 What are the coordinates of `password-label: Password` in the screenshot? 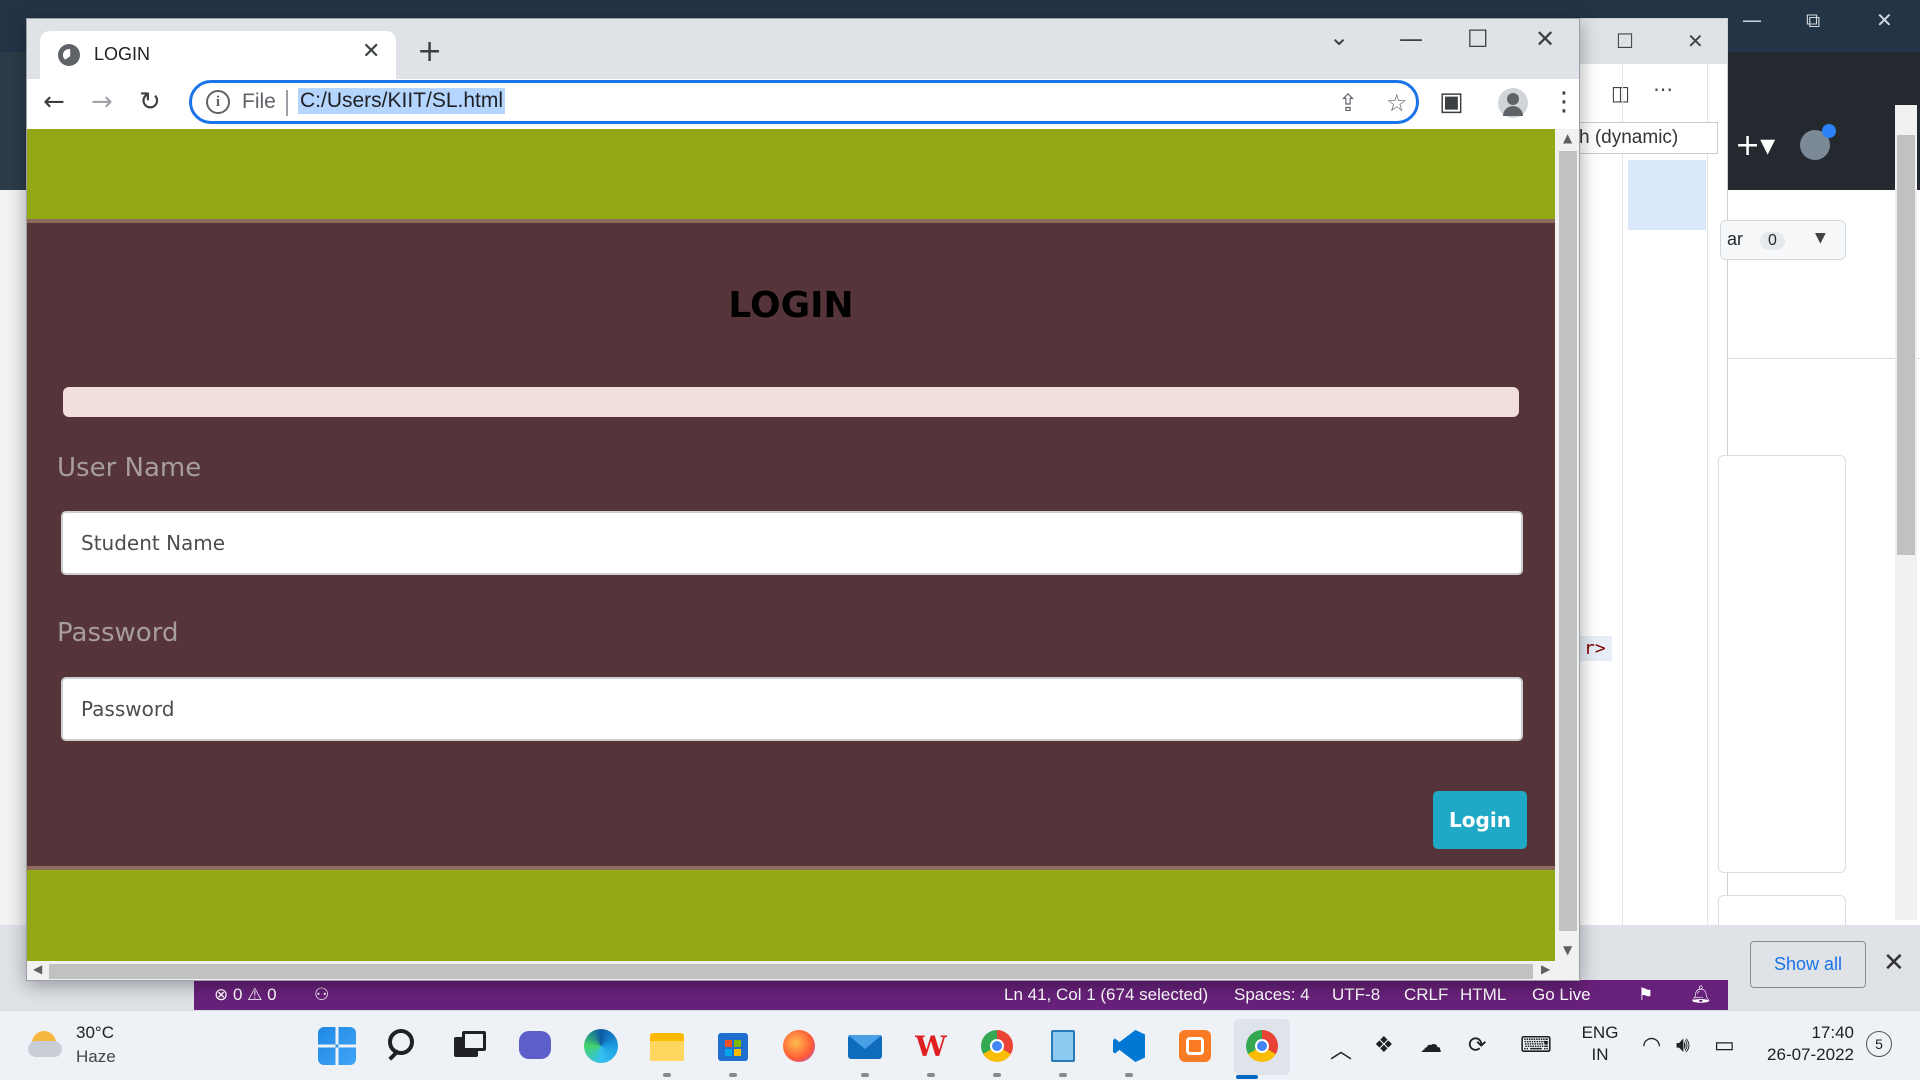 It's located at (118, 633).